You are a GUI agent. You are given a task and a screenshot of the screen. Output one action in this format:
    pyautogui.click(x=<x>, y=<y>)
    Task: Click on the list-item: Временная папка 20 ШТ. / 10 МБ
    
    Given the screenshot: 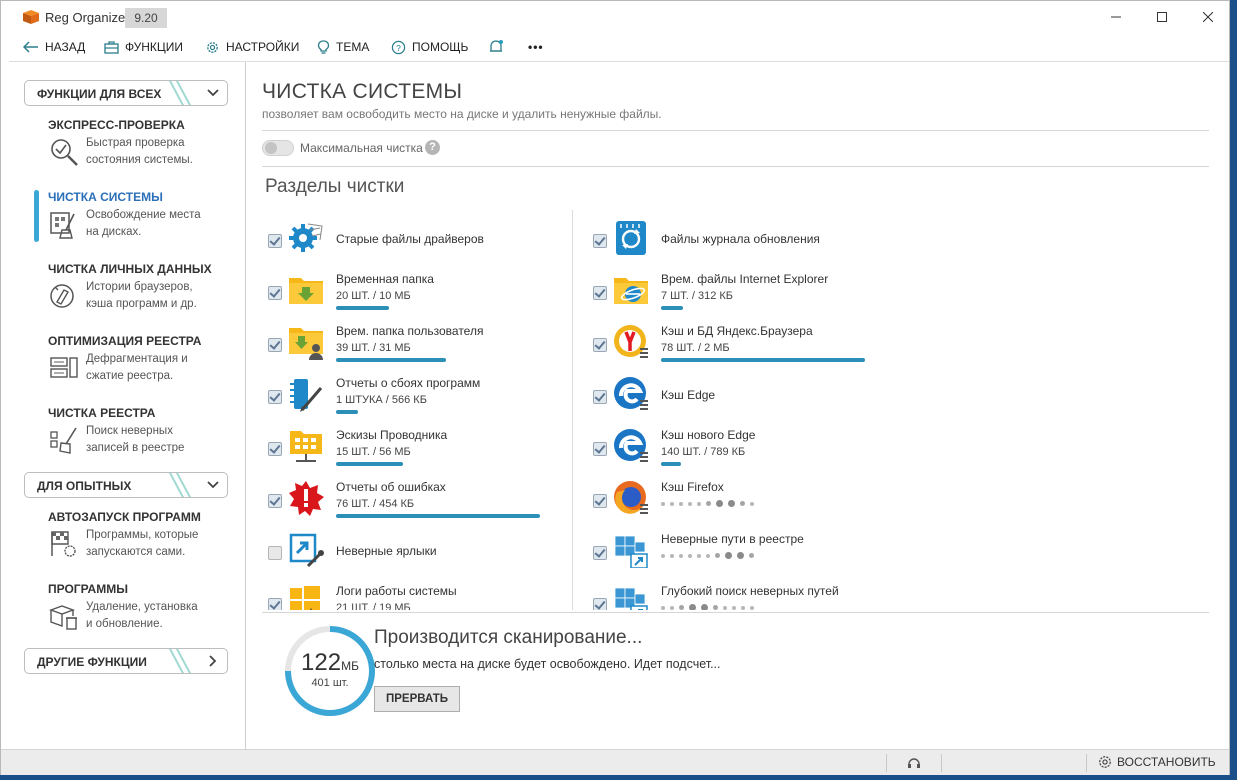 What is the action you would take?
    pyautogui.click(x=412, y=289)
    